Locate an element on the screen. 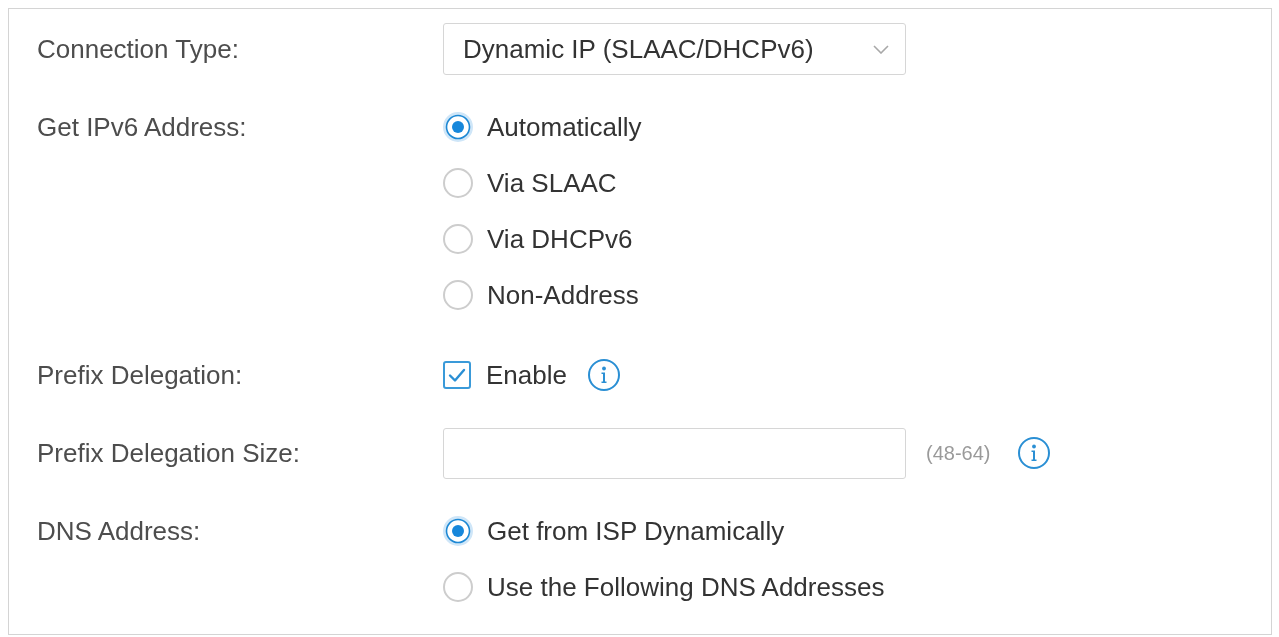 Image resolution: width=1279 pixels, height=637 pixels. field-label: Prefix Delegation: is located at coordinates (140, 375).